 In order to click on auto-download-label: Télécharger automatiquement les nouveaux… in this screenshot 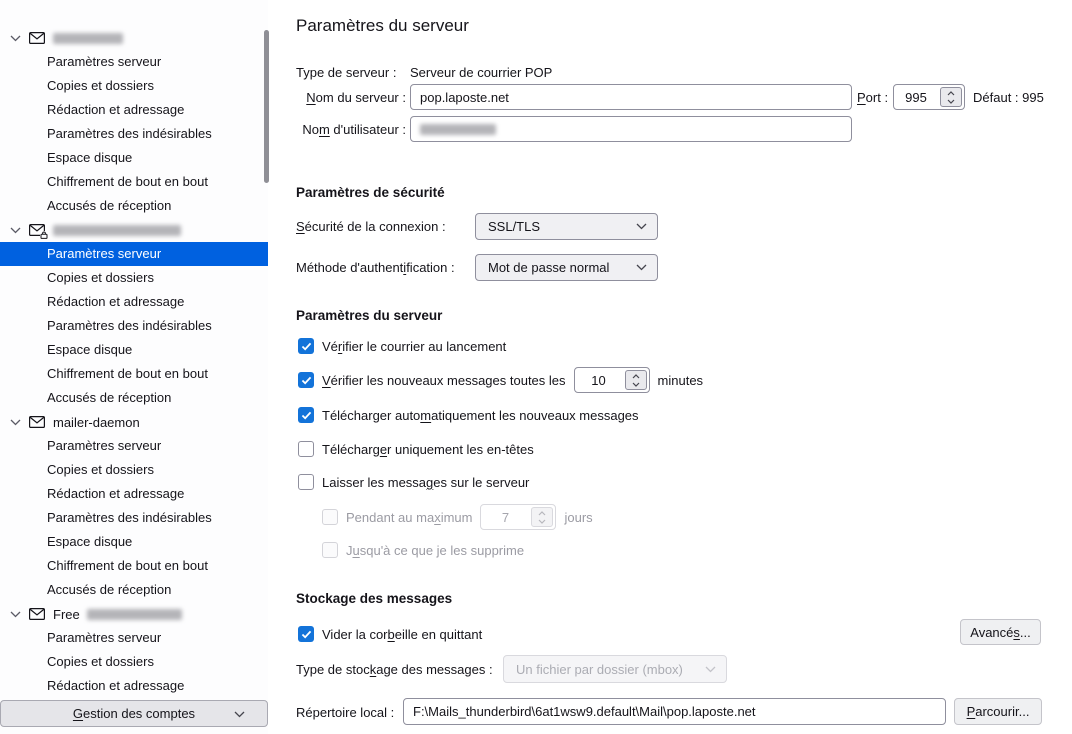, I will do `click(480, 415)`.